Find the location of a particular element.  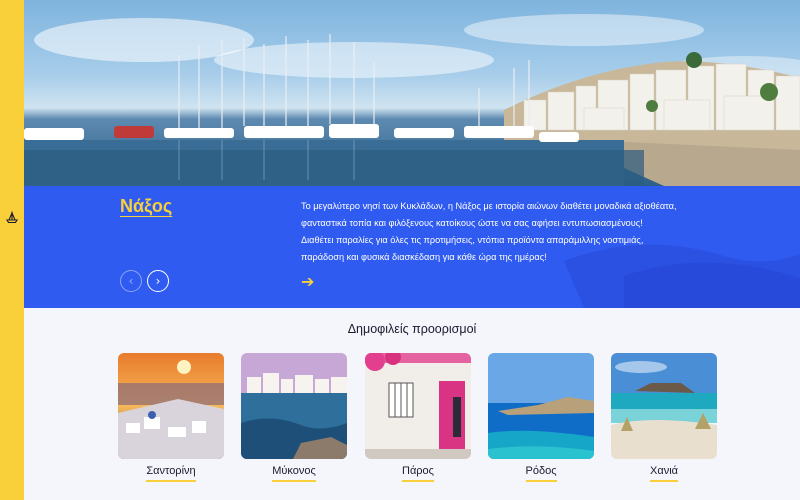

destination-card-rhodes: Ρόδος is located at coordinates (541, 417).